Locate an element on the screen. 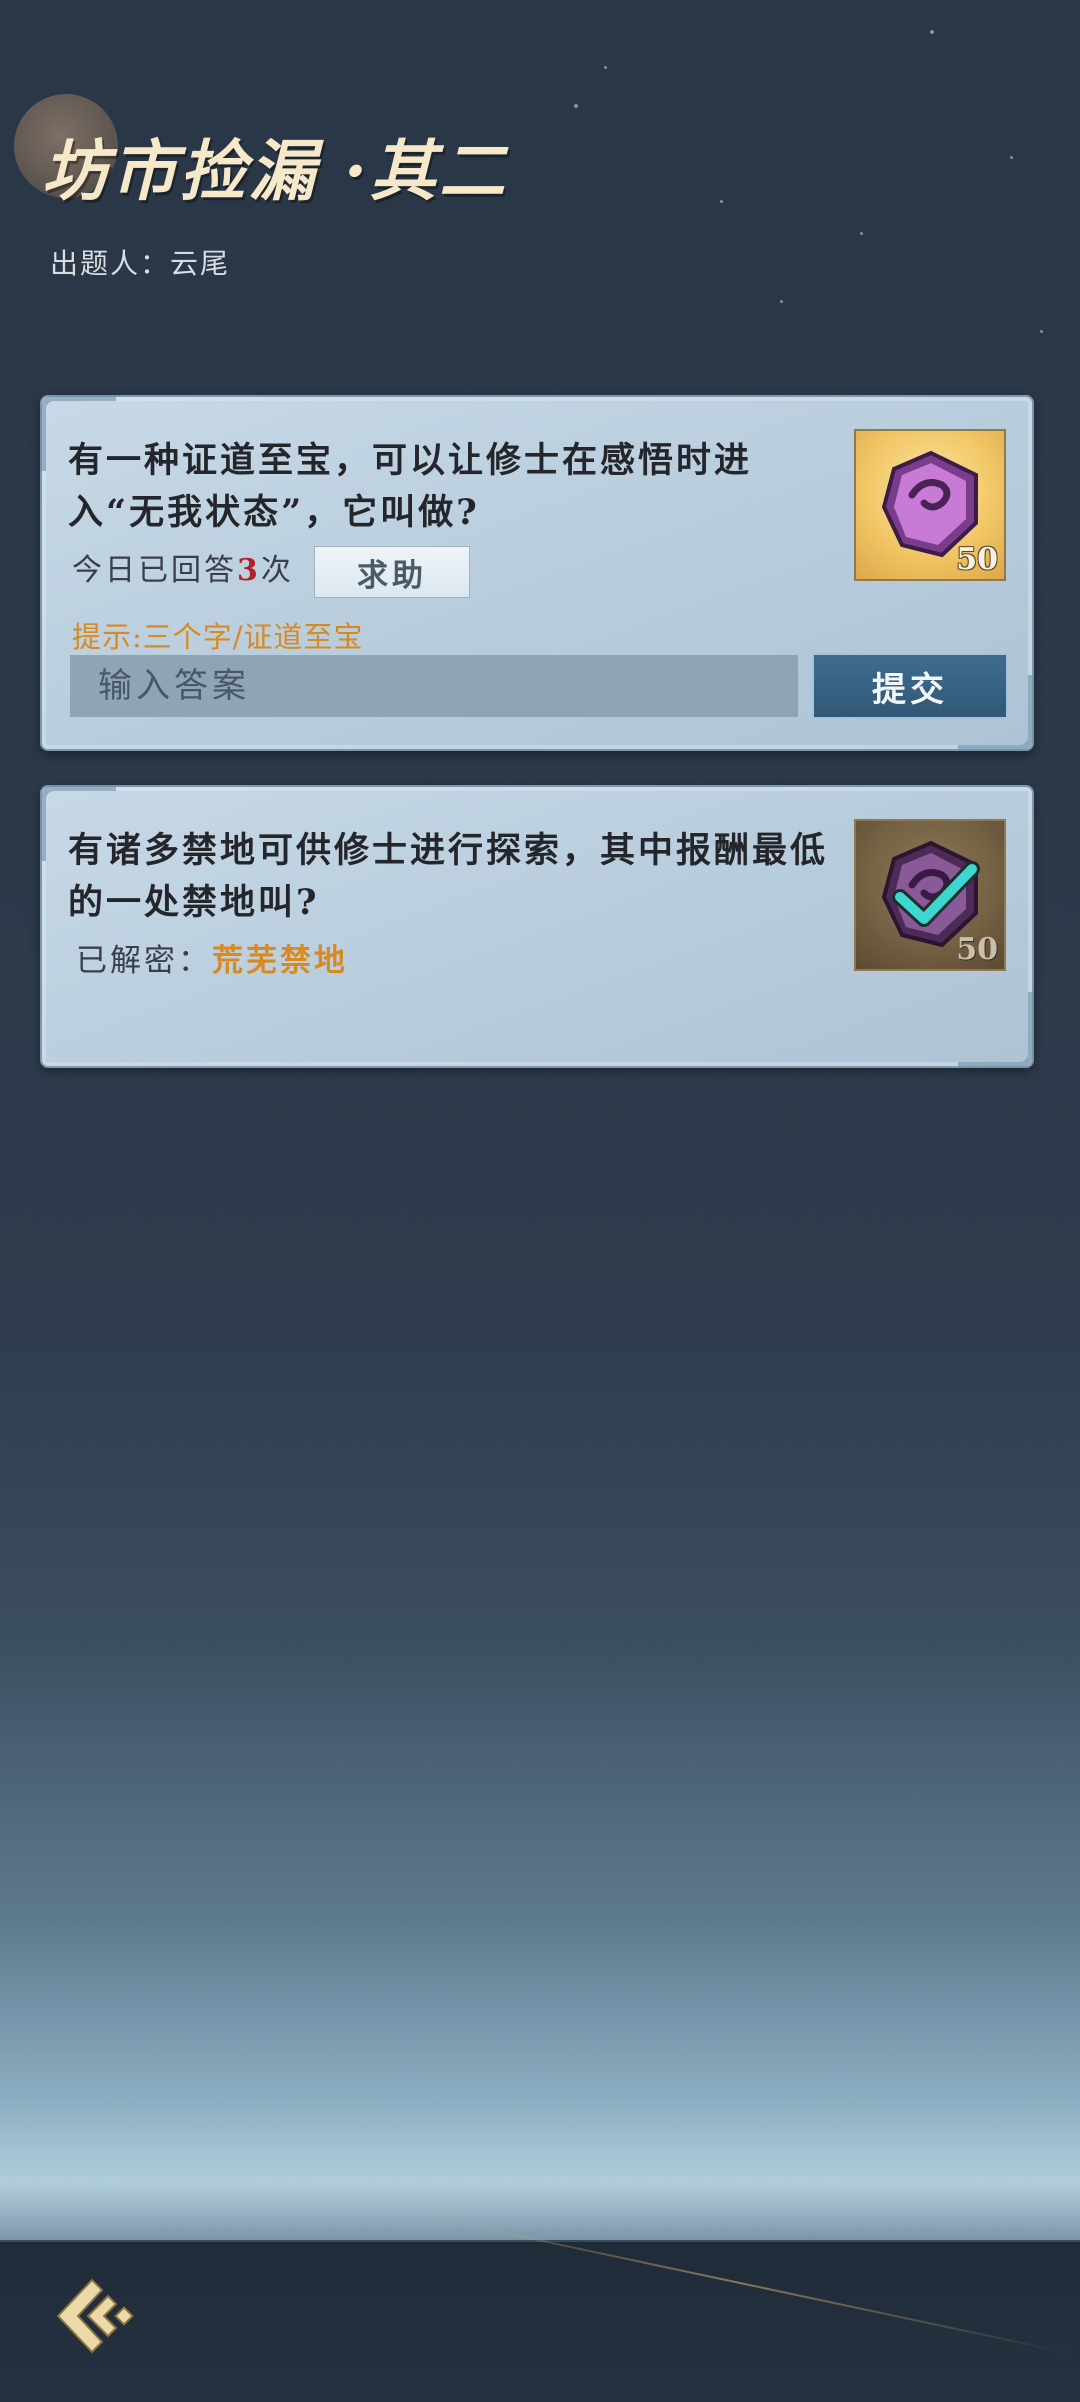 Image resolution: width=1080 pixels, height=2402 pixels. question-author: 出题人：云尾 is located at coordinates (140, 263).